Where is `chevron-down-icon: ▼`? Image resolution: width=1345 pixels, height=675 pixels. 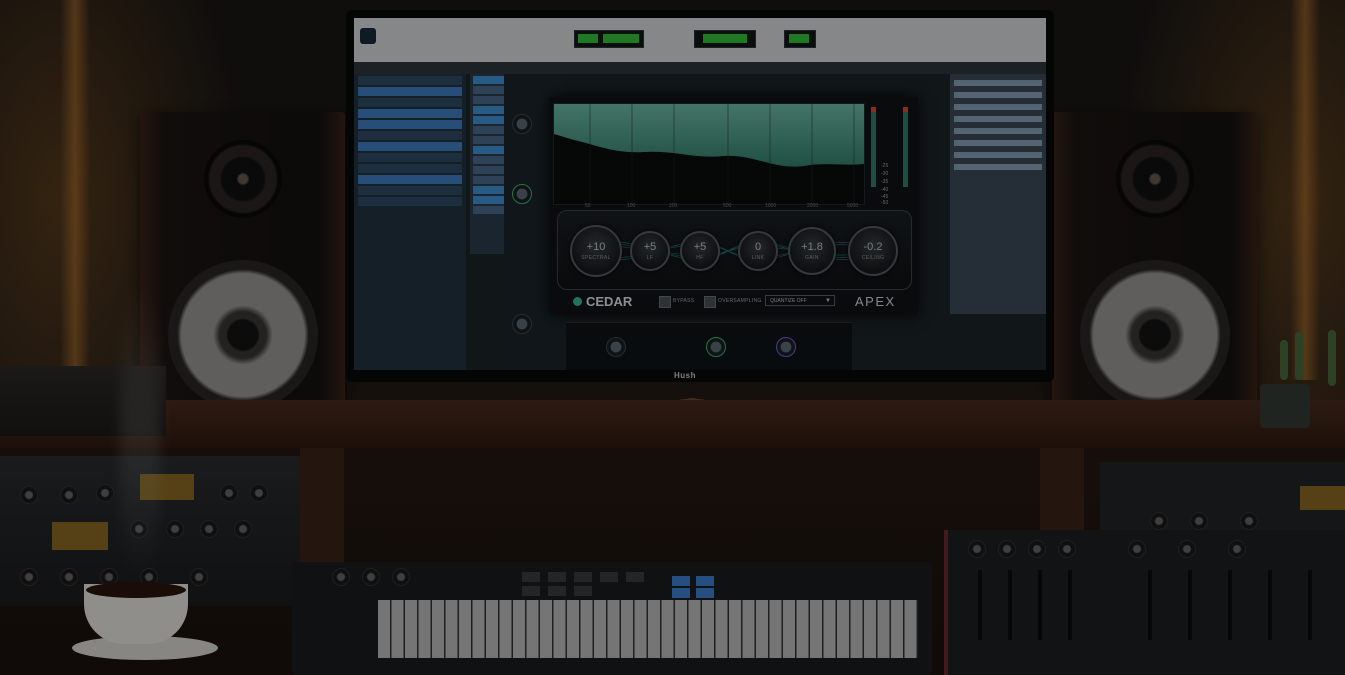 chevron-down-icon: ▼ is located at coordinates (828, 301).